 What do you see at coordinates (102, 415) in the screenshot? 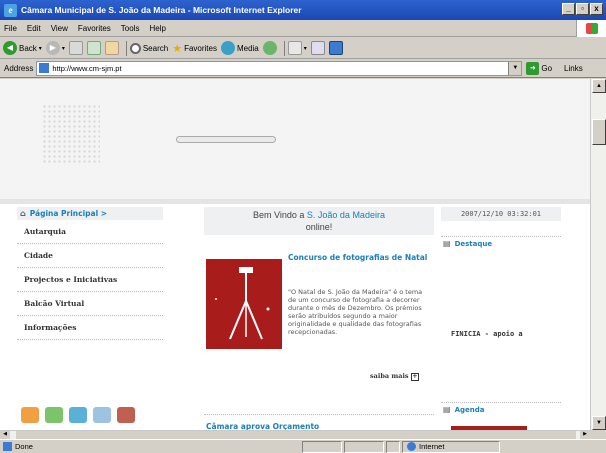
I see `quick-link-blue-icon` at bounding box center [102, 415].